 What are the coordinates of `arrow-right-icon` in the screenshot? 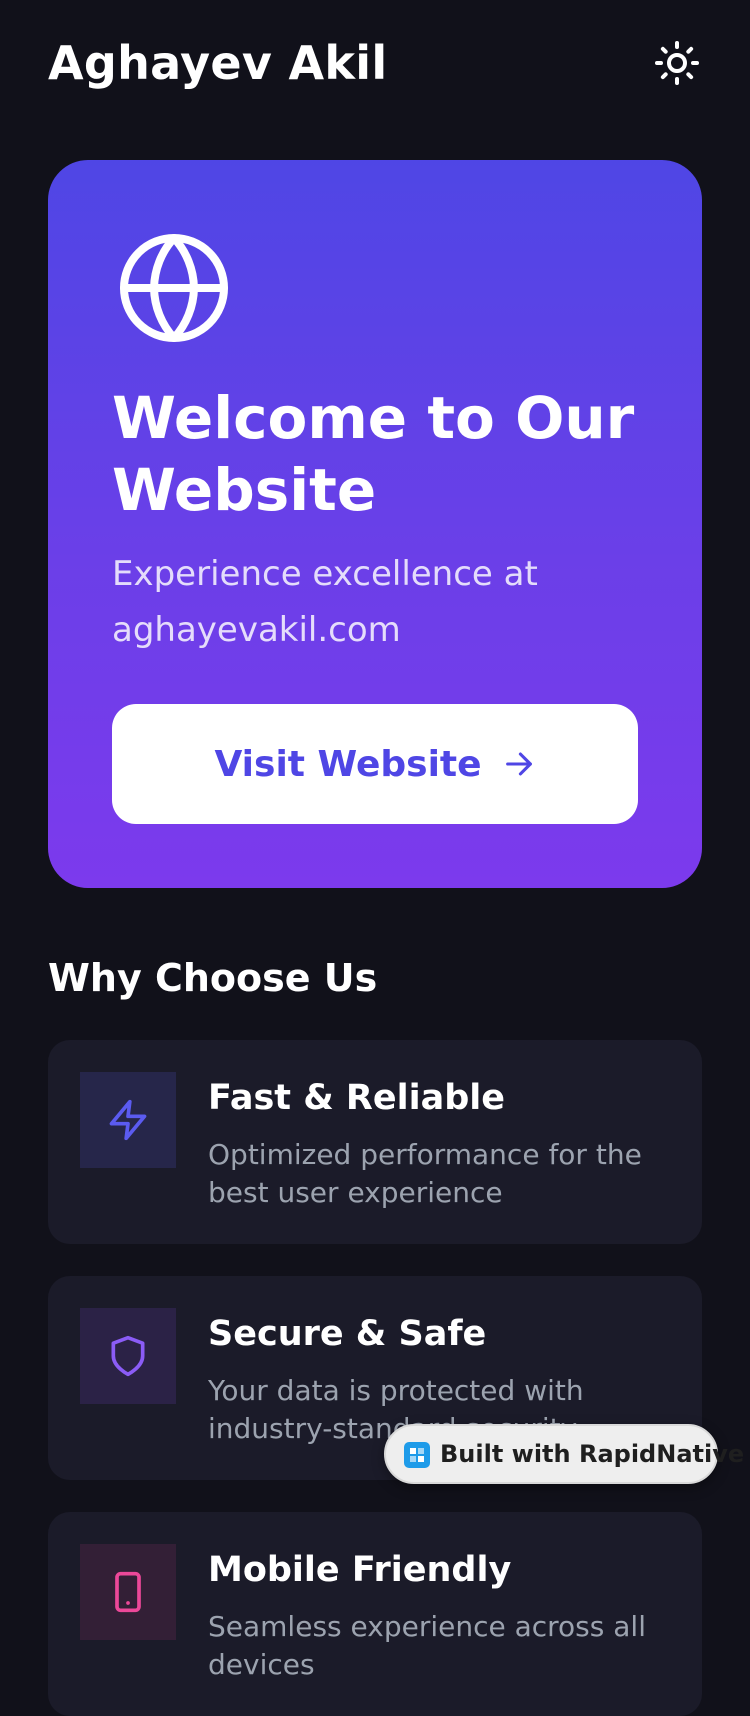 It's located at (518, 764).